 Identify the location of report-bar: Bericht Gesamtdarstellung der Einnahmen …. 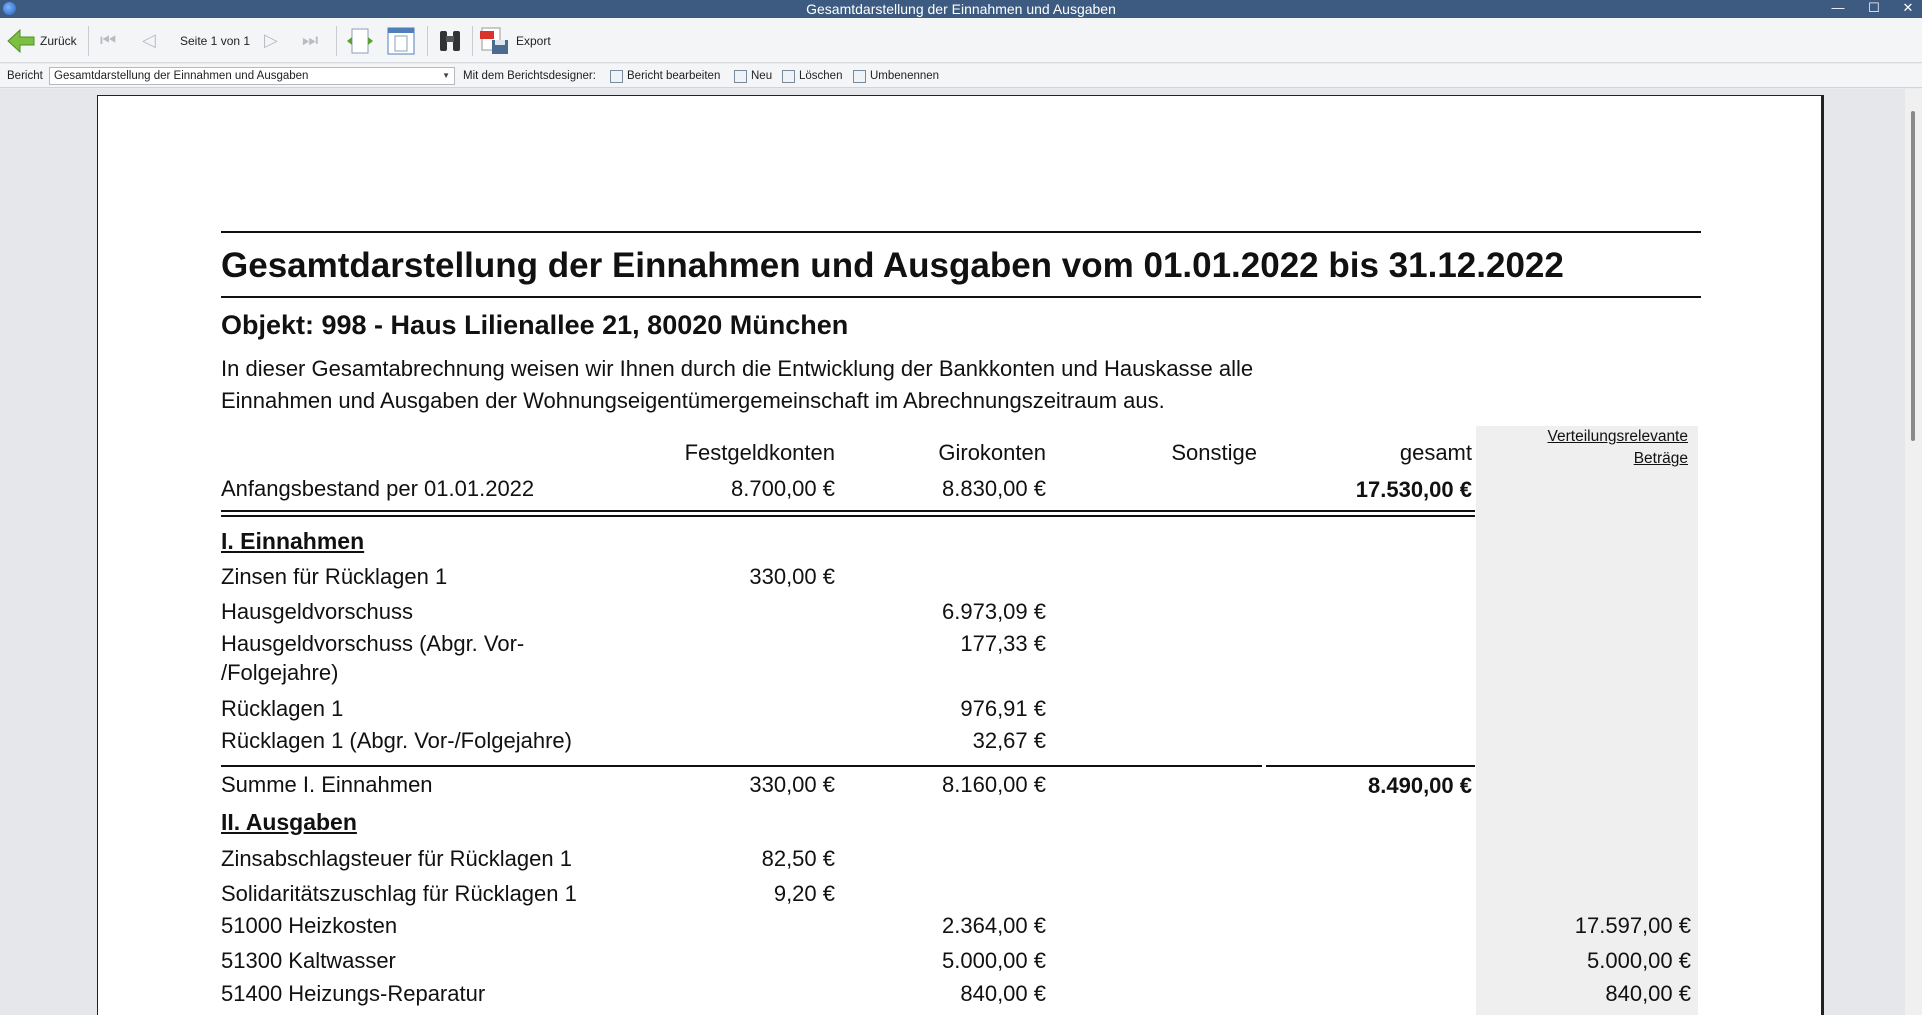
(961, 76).